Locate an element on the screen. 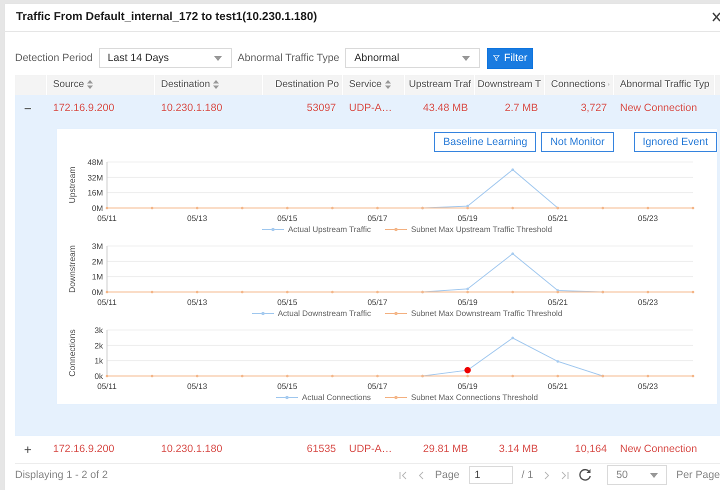 The height and width of the screenshot is (490, 720). next-page-icon is located at coordinates (547, 475).